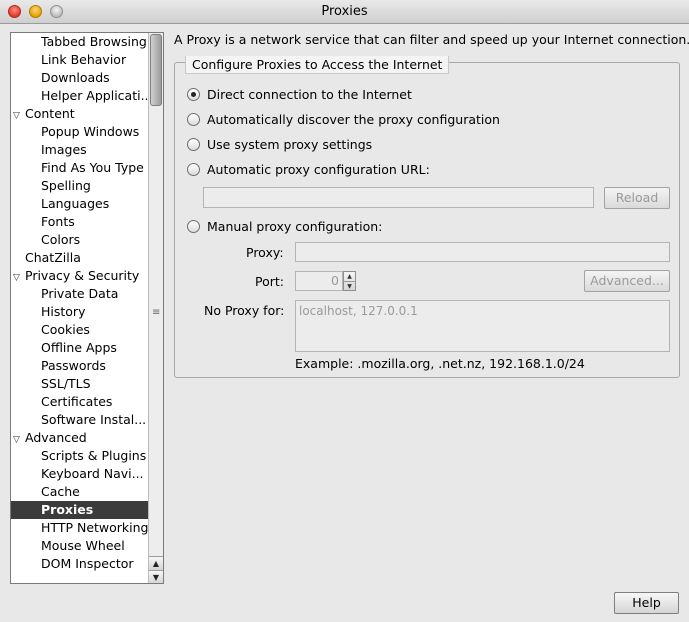  What do you see at coordinates (637, 198) in the screenshot?
I see `reload-button: Reload` at bounding box center [637, 198].